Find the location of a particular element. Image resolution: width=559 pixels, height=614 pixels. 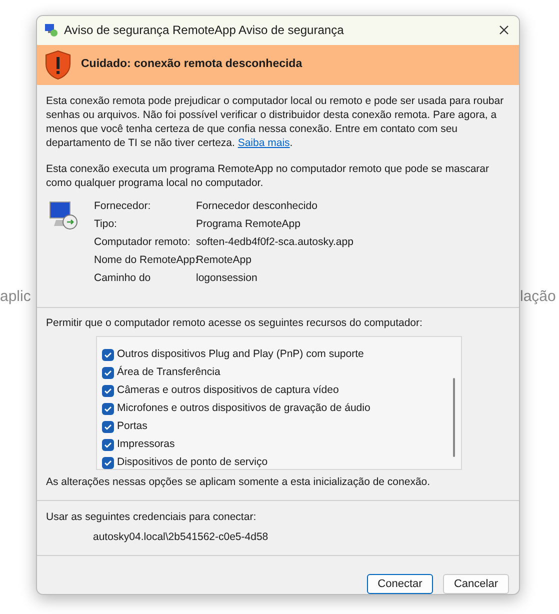

warning-description: Esta conexão remota pode prejudicar o computador local ou remoto e pode ser usada para roubar senhas ou arquivos. Não foi possível verificar o distribuidor desta conexão remota. Pare agora, a menos que você tenha certeza de que confia nessa conexão. Entre em contato com seu departamento de TI se não tiver certeza. Saiba mais. is located at coordinates (275, 122).